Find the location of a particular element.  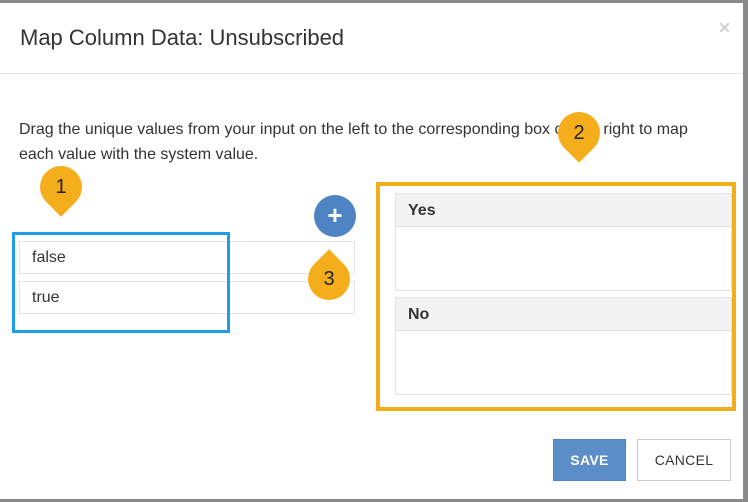

drop-zone-yes is located at coordinates (563, 259).